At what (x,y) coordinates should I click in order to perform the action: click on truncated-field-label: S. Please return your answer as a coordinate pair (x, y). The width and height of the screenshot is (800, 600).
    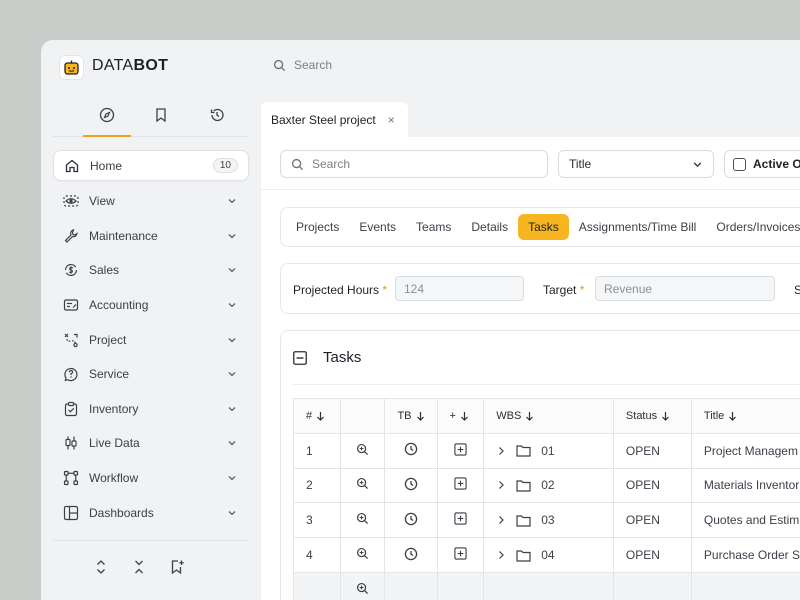
    Looking at the image, I should click on (797, 290).